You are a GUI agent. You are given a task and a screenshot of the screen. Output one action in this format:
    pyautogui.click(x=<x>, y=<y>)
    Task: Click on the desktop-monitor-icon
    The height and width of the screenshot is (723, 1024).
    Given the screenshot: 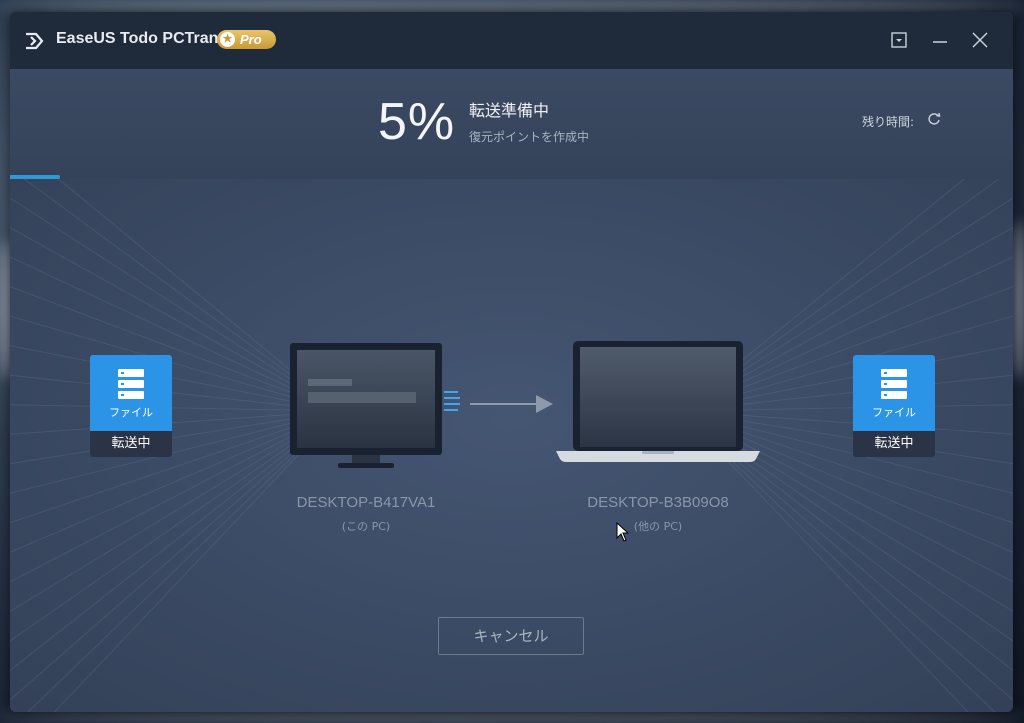 What is the action you would take?
    pyautogui.click(x=366, y=405)
    